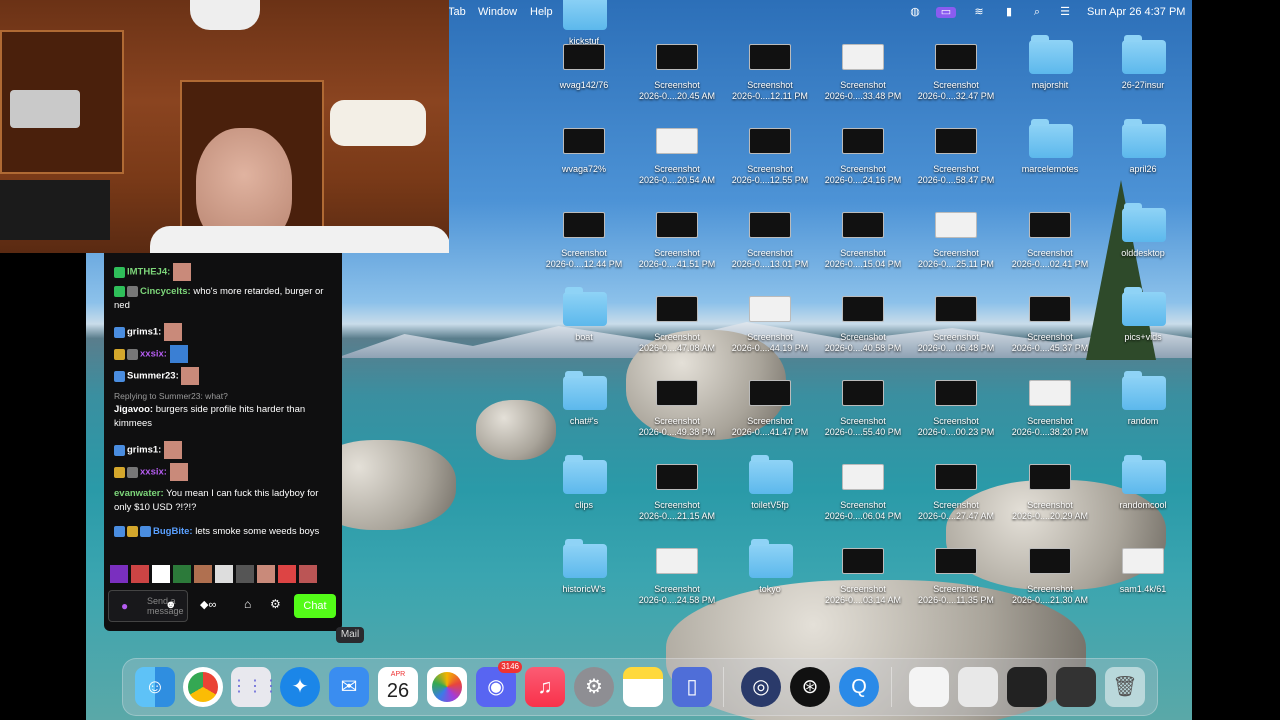 This screenshot has width=1280, height=720. What do you see at coordinates (1125, 687) in the screenshot?
I see `trash-icon: 🗑` at bounding box center [1125, 687].